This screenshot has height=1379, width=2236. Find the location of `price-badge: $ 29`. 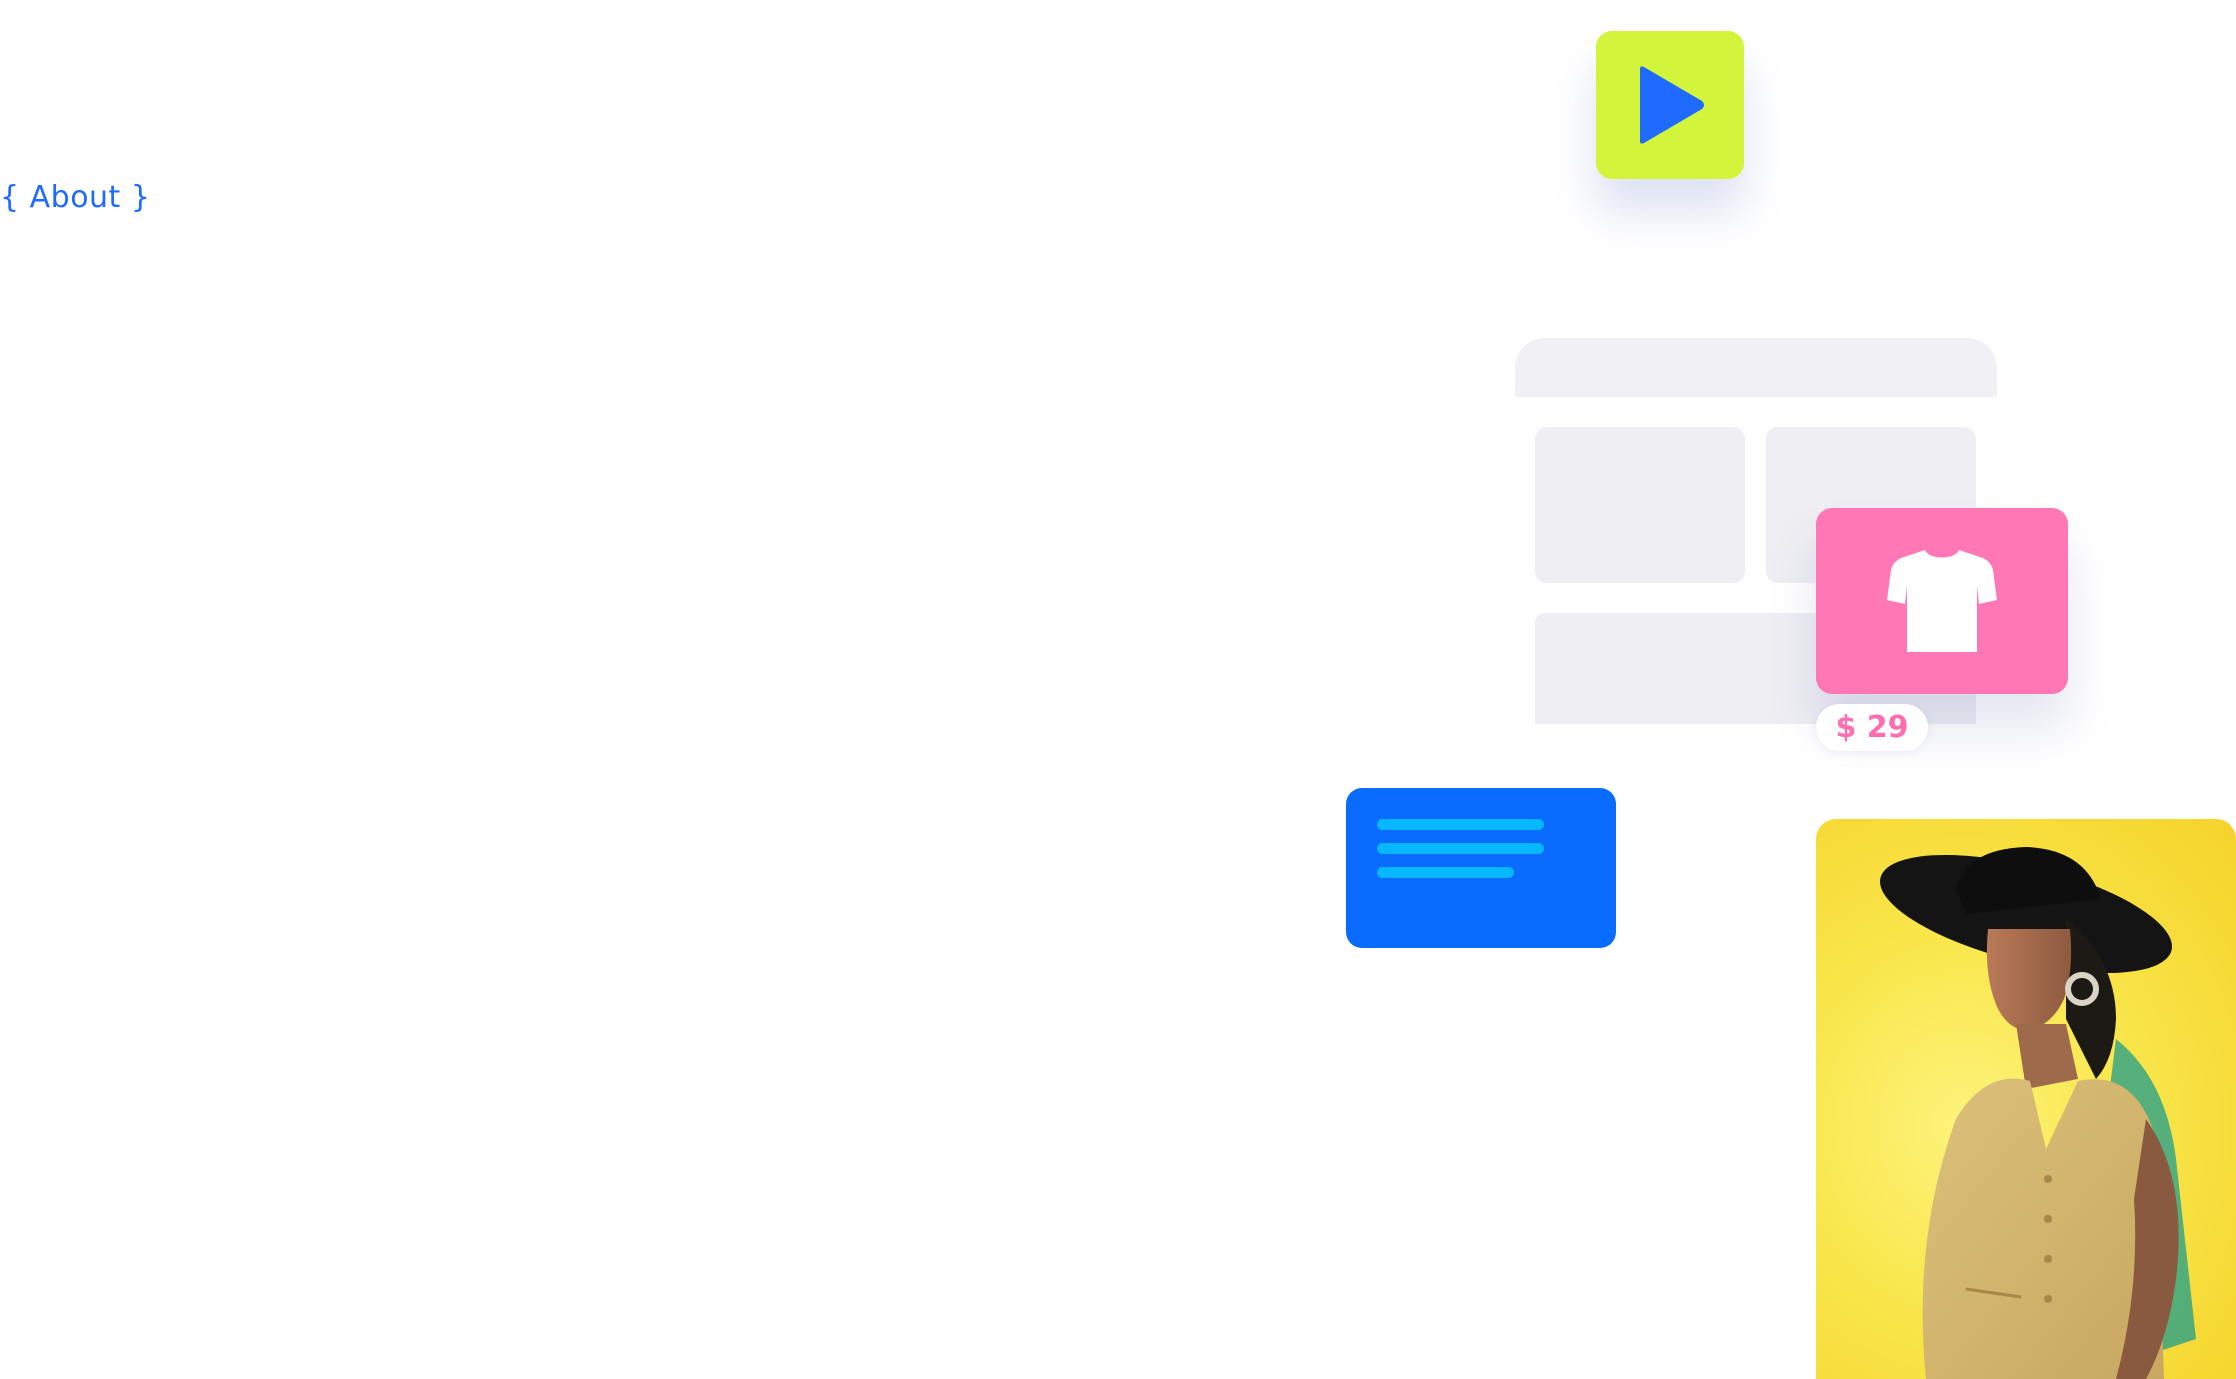

price-badge: $ 29 is located at coordinates (1872, 727).